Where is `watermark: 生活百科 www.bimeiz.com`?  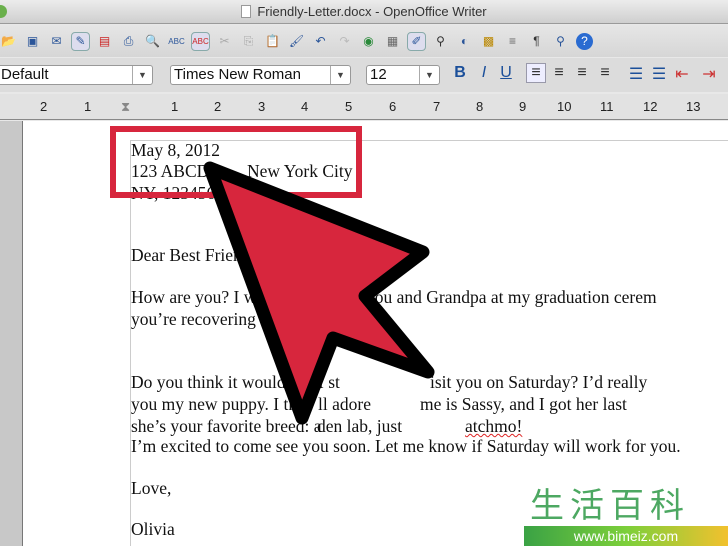 watermark: 生活百科 www.bimeiz.com is located at coordinates (626, 516).